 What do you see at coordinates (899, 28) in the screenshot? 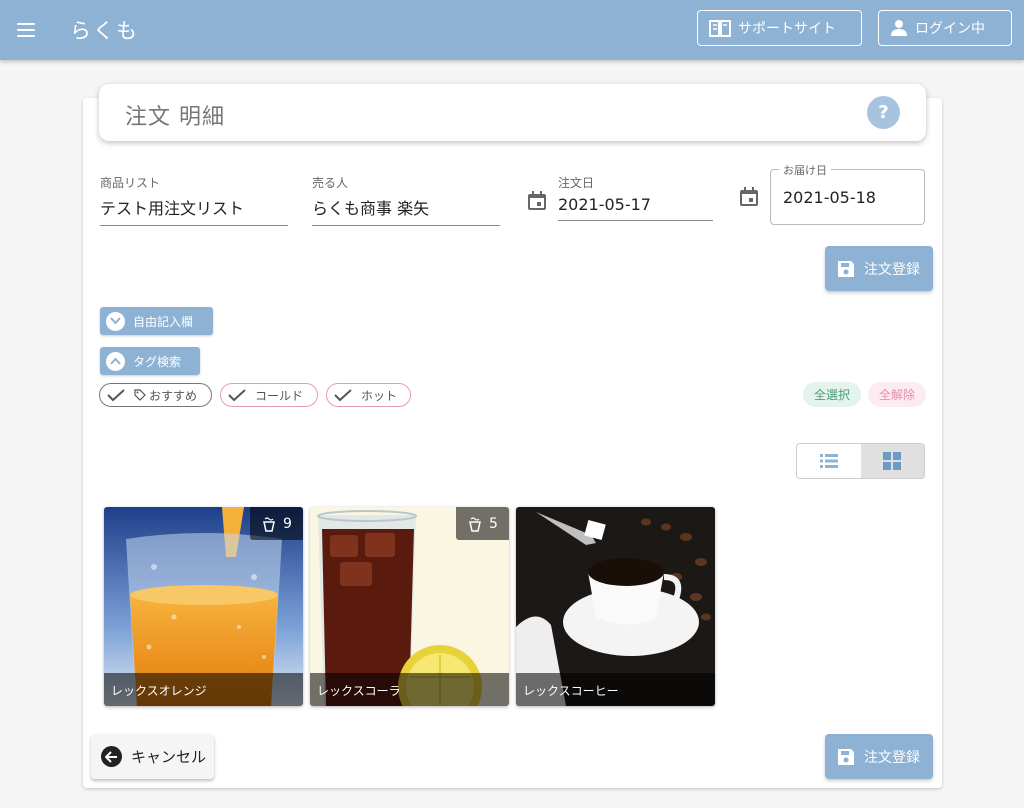
I see `person-icon` at bounding box center [899, 28].